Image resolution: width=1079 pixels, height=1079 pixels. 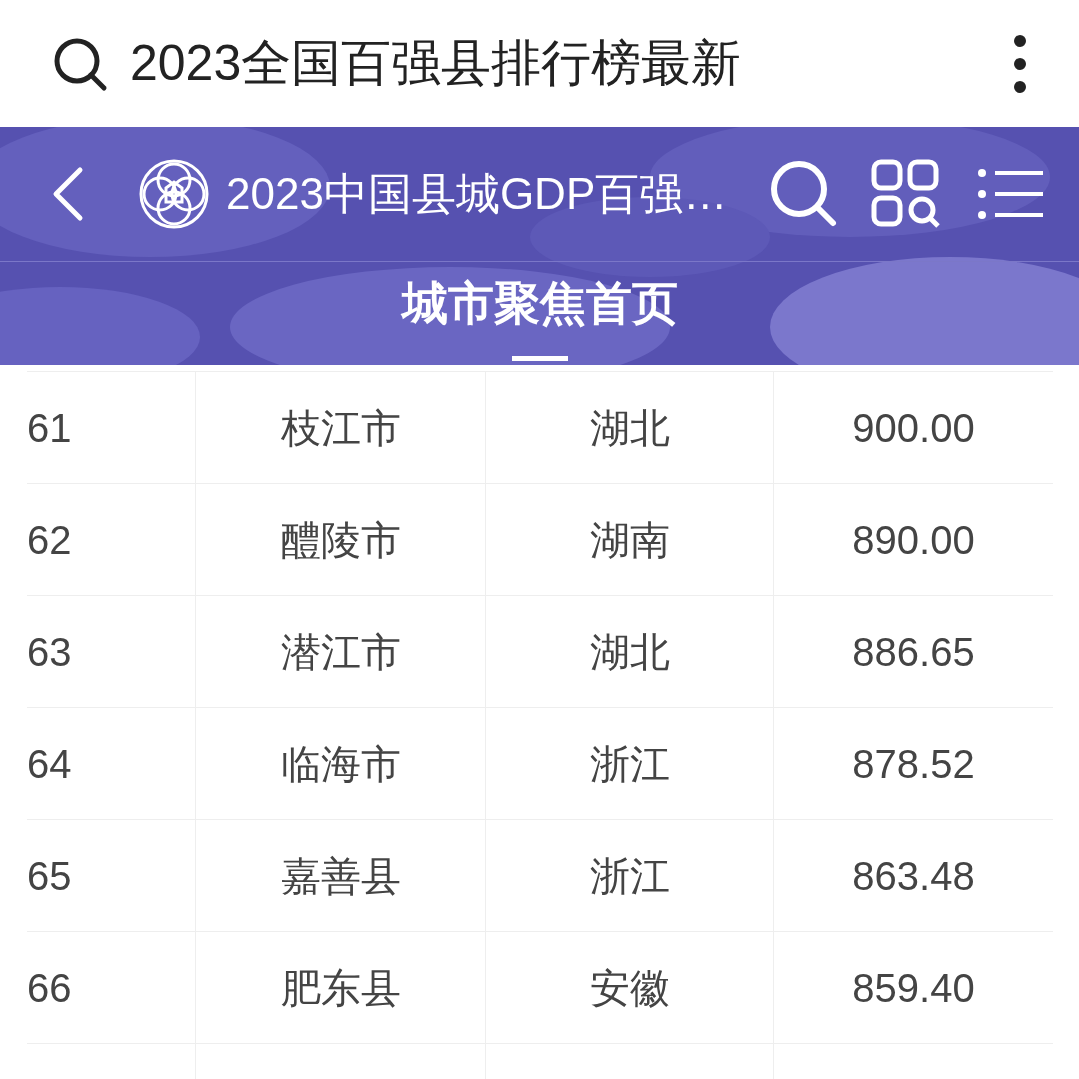 I want to click on table-cell: 临海市, so click(x=340, y=763).